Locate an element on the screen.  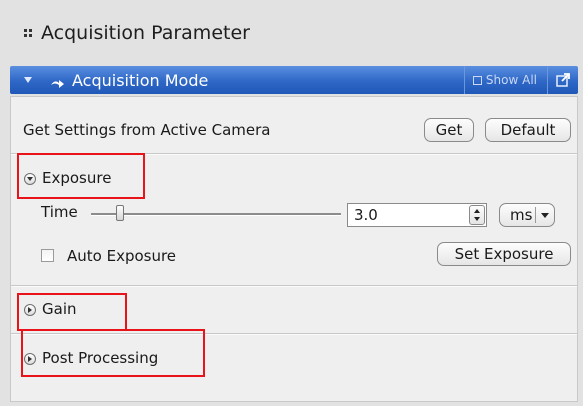
set-exposure-button: Set Exposure is located at coordinates (504, 254).